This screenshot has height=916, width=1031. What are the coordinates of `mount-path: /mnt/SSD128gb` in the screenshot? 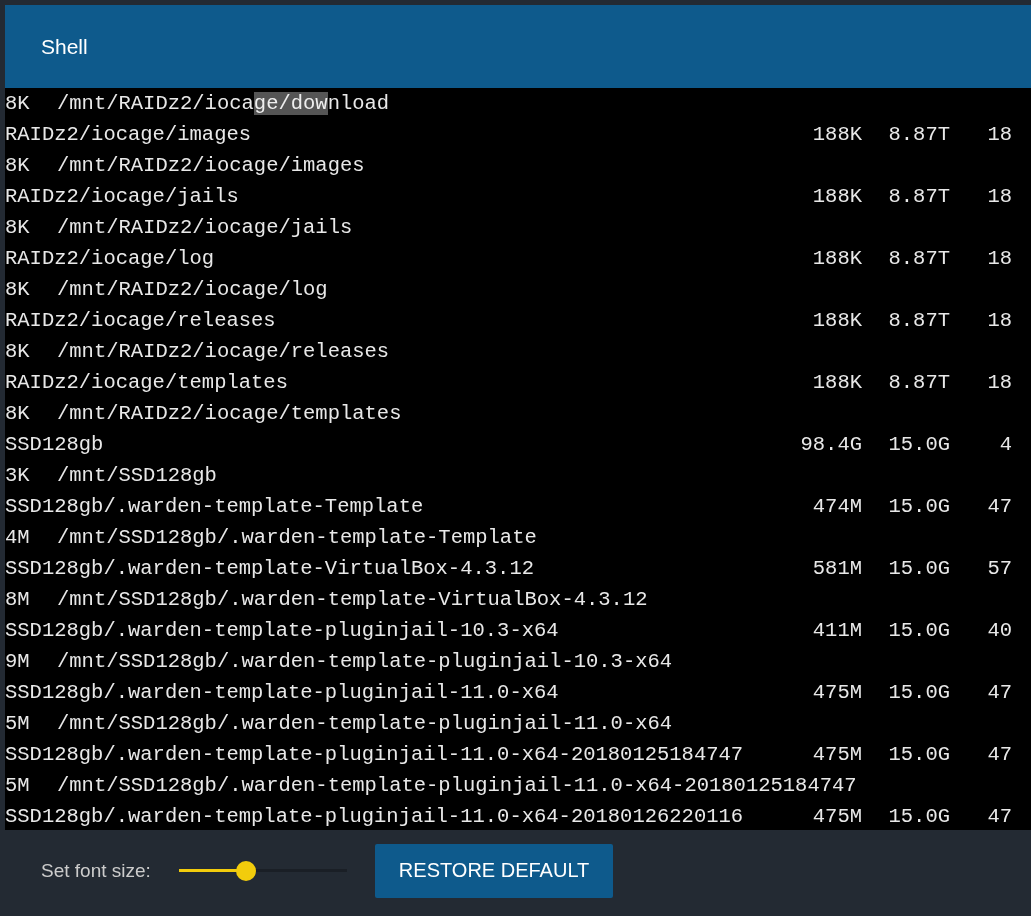 It's located at (137, 476).